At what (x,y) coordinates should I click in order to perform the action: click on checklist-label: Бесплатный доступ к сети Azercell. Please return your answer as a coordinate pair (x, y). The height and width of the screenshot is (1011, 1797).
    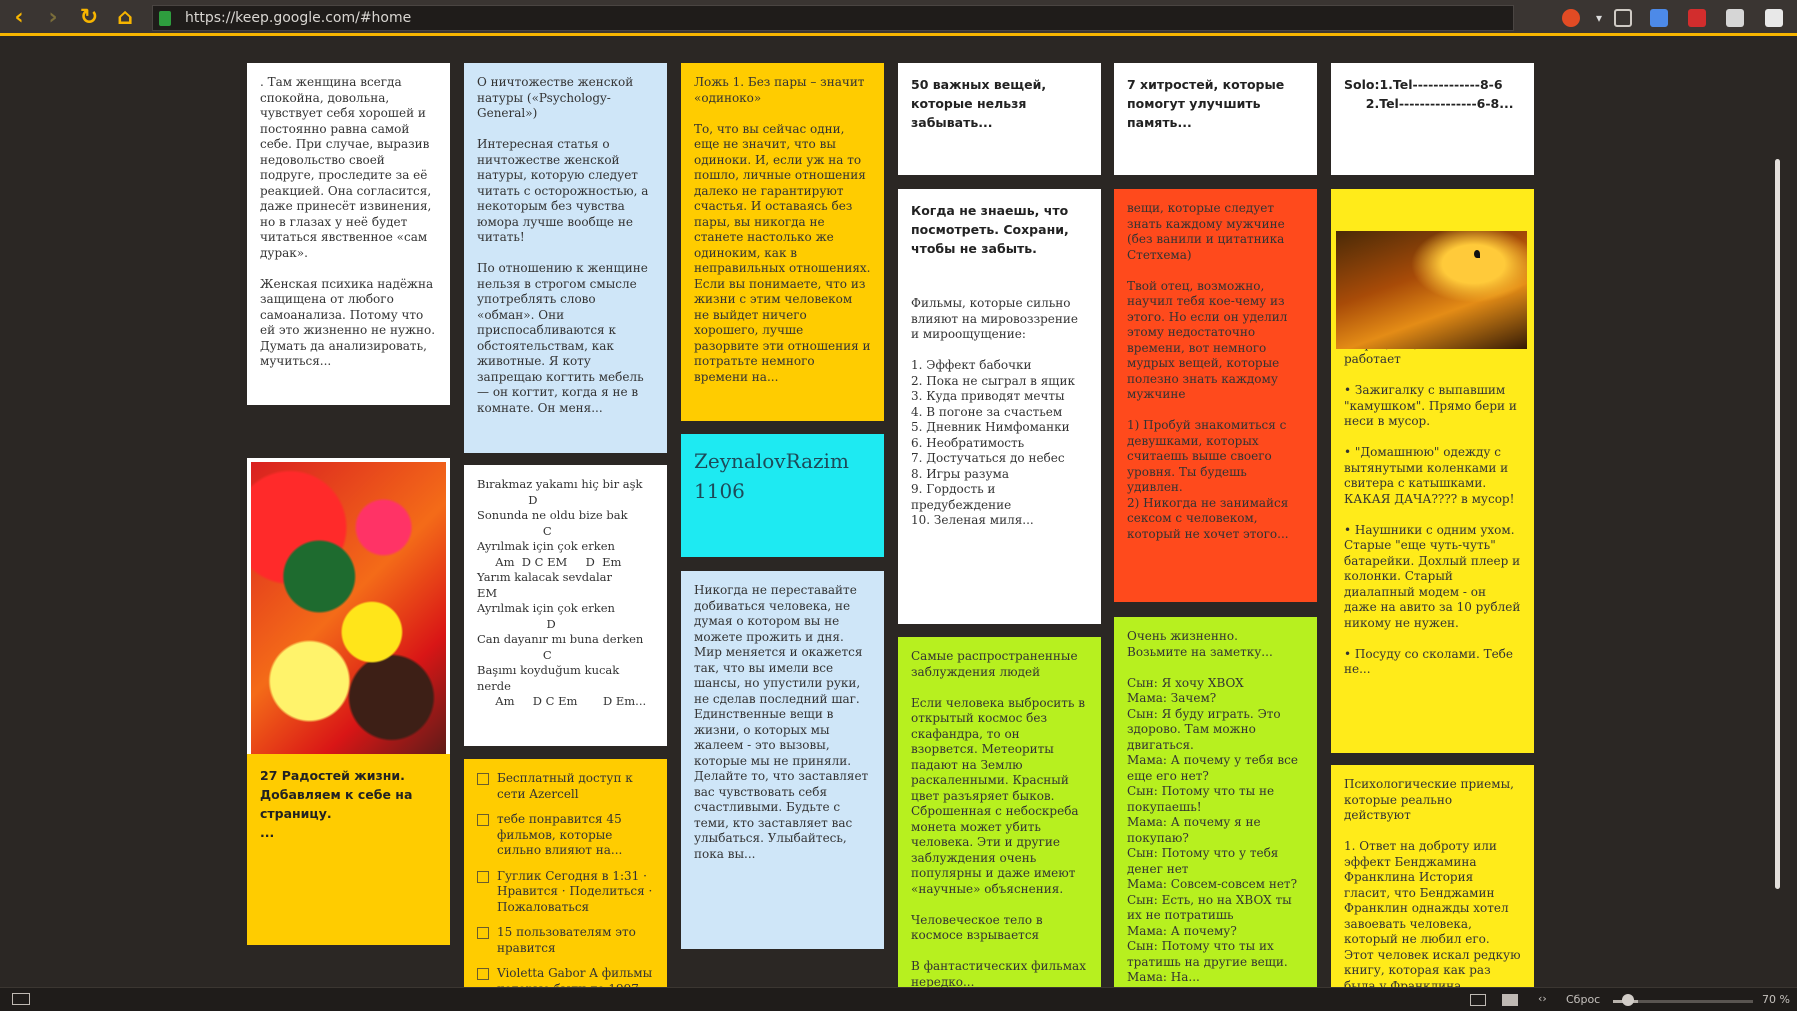
    Looking at the image, I should click on (565, 786).